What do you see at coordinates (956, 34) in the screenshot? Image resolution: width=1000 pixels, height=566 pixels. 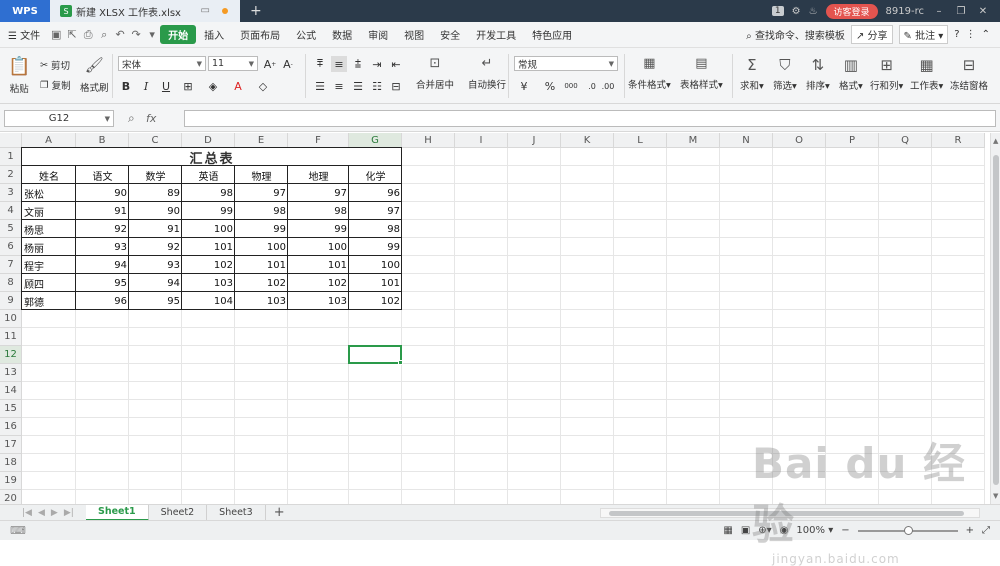 I see `help-icon: ?` at bounding box center [956, 34].